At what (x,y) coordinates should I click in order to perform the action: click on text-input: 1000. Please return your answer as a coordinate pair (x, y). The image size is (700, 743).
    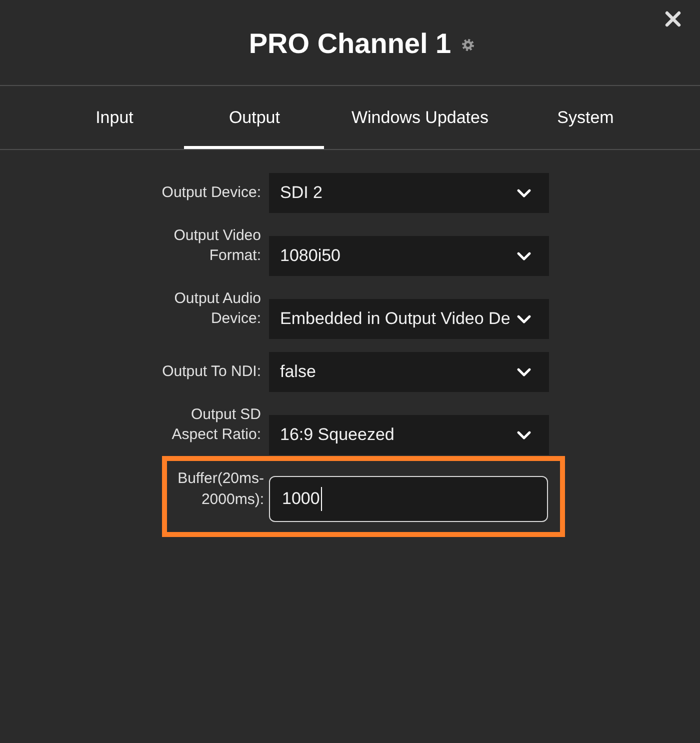
    Looking at the image, I should click on (408, 499).